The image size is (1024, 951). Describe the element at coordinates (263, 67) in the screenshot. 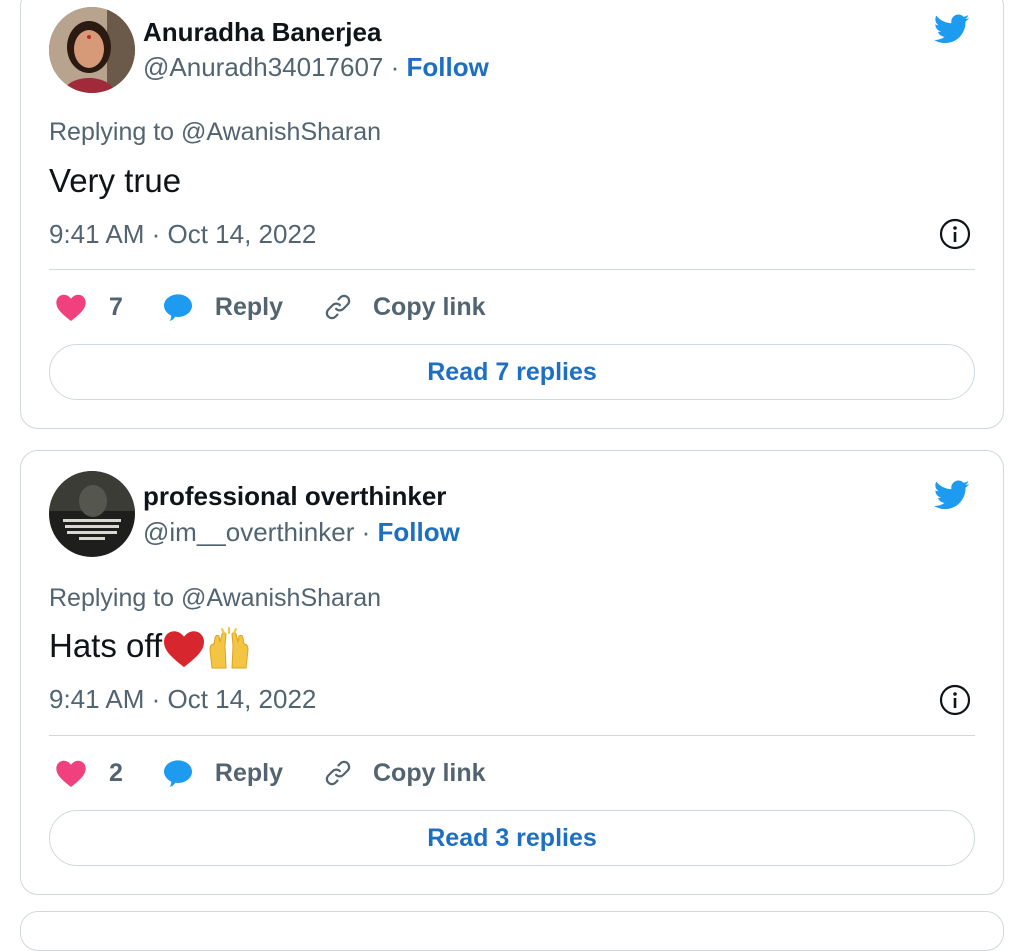

I see `author-handle: @Anuradh34017607` at that location.